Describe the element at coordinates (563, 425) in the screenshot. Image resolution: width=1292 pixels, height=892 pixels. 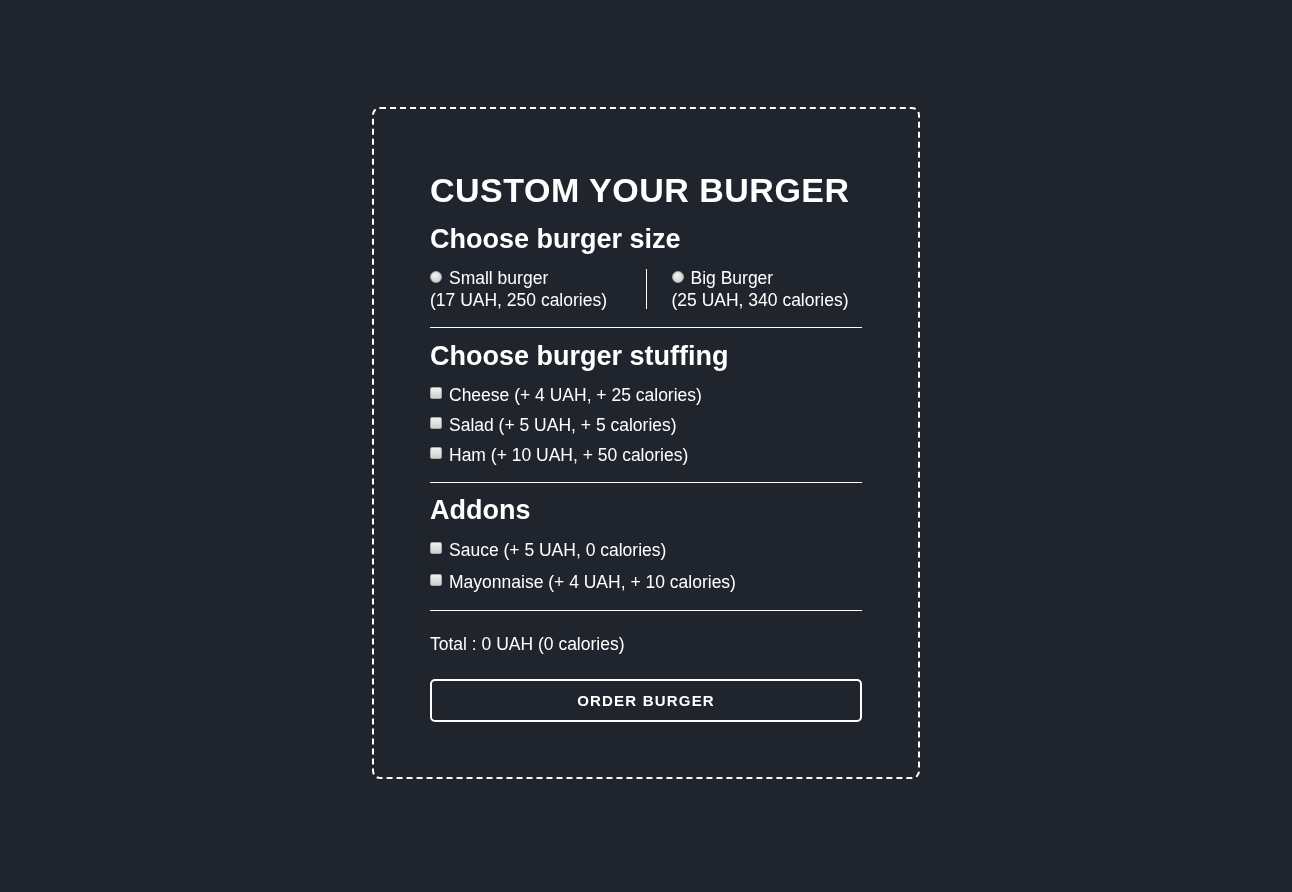
I see `stuffing-option-label: Salad (+ 5 UAH, + 5 calories)` at that location.